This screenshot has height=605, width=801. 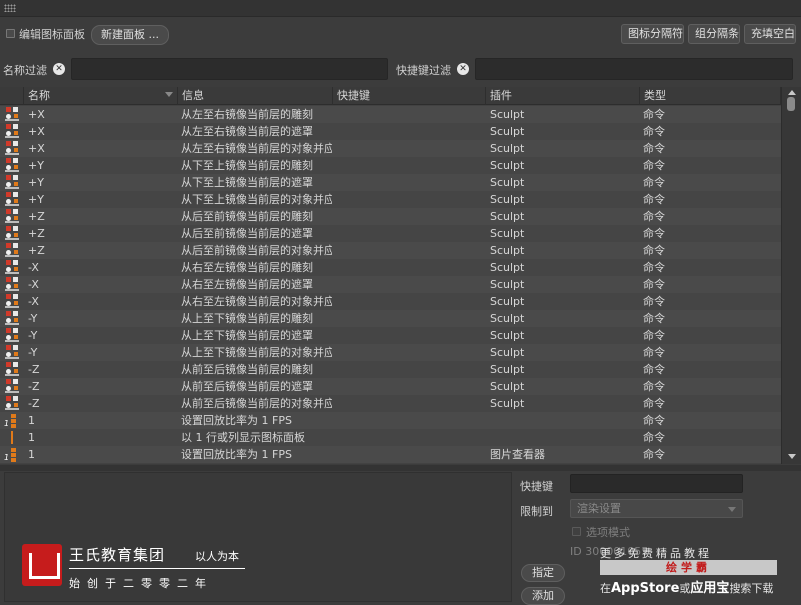 What do you see at coordinates (247, 216) in the screenshot?
I see `row-info: 从后至前镜像当前层的雕刻` at bounding box center [247, 216].